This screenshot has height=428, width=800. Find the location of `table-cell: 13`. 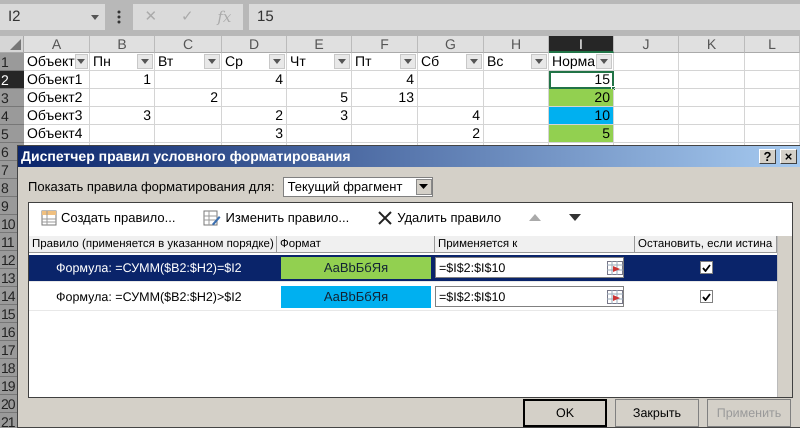

table-cell: 13 is located at coordinates (385, 98).